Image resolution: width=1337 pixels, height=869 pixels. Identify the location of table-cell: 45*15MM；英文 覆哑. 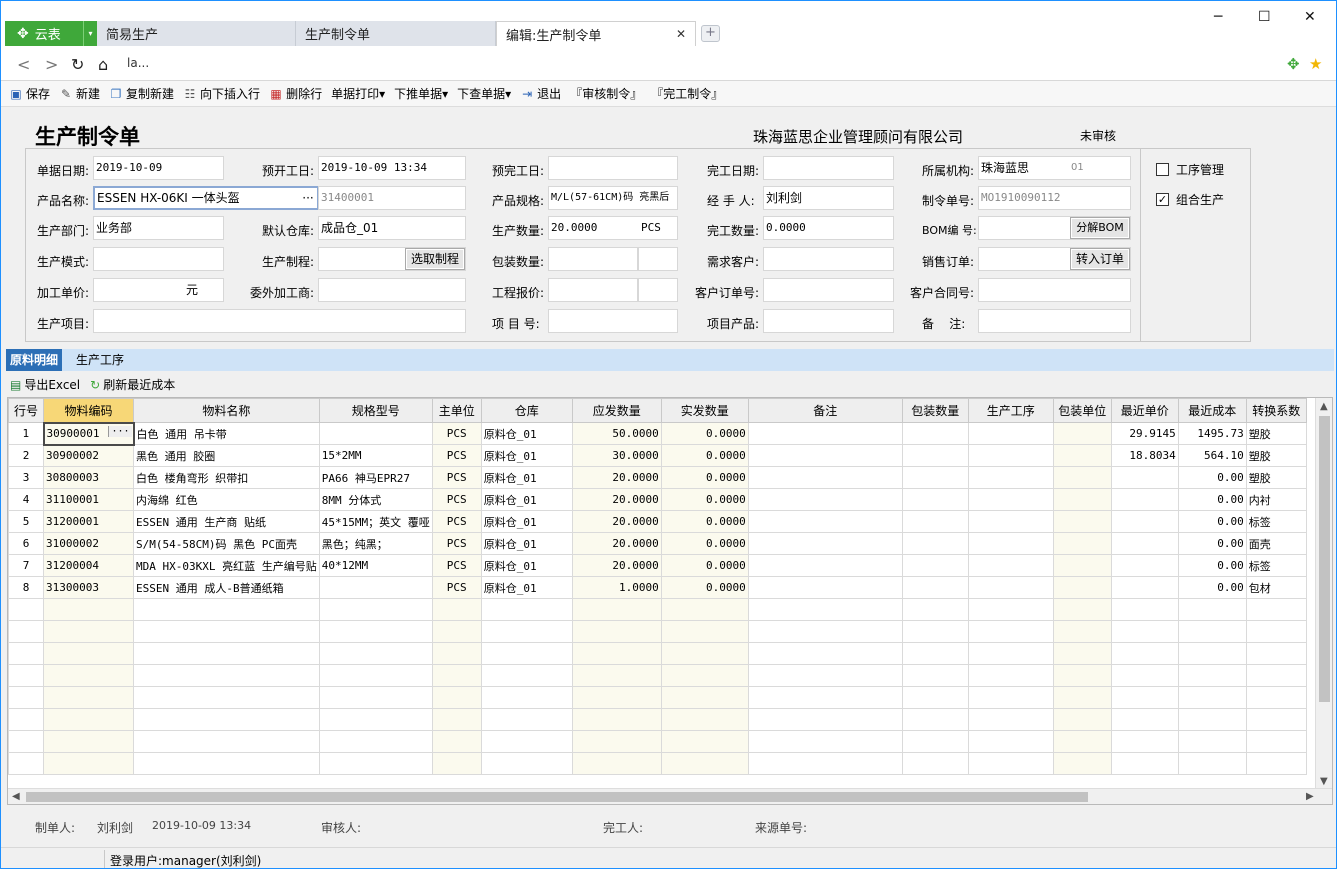
(375, 521).